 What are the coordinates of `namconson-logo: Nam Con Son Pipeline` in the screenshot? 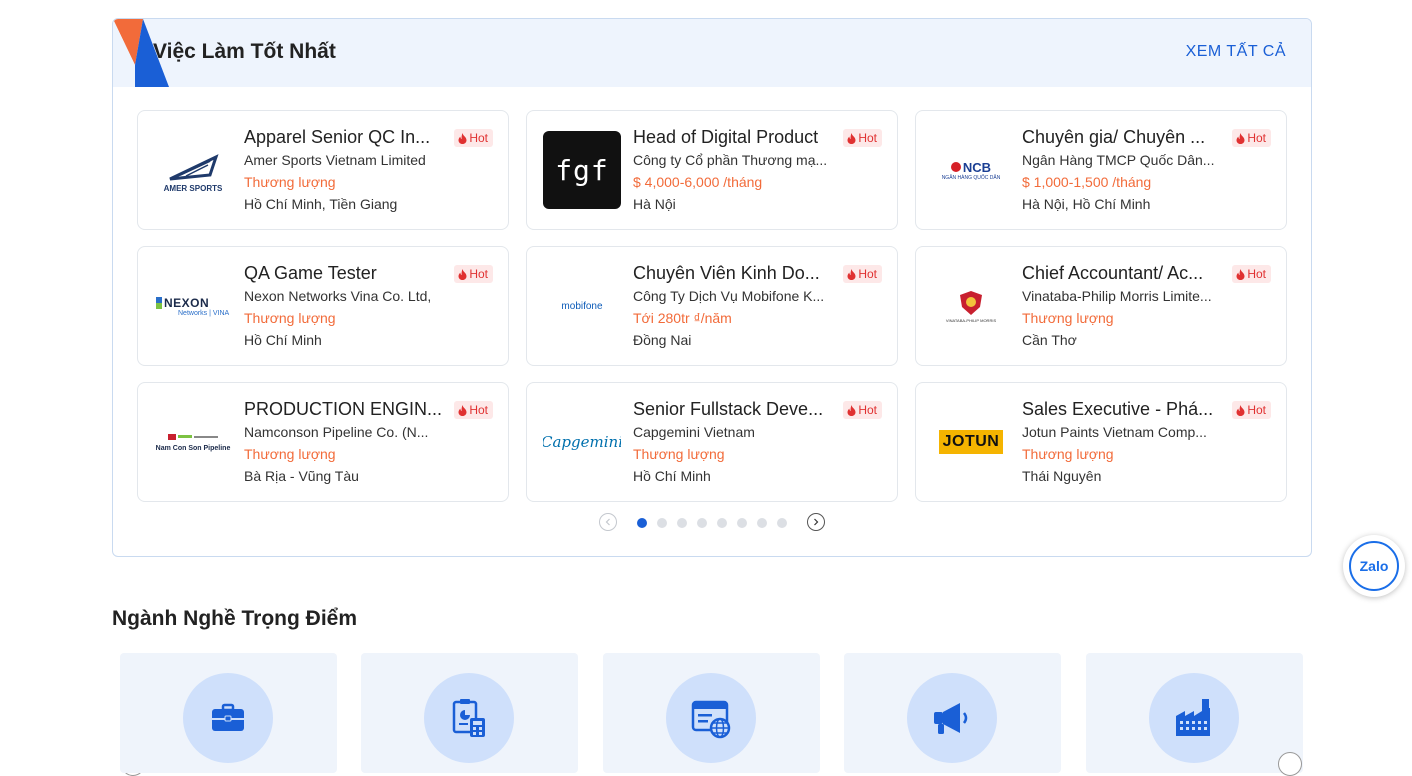 It's located at (193, 442).